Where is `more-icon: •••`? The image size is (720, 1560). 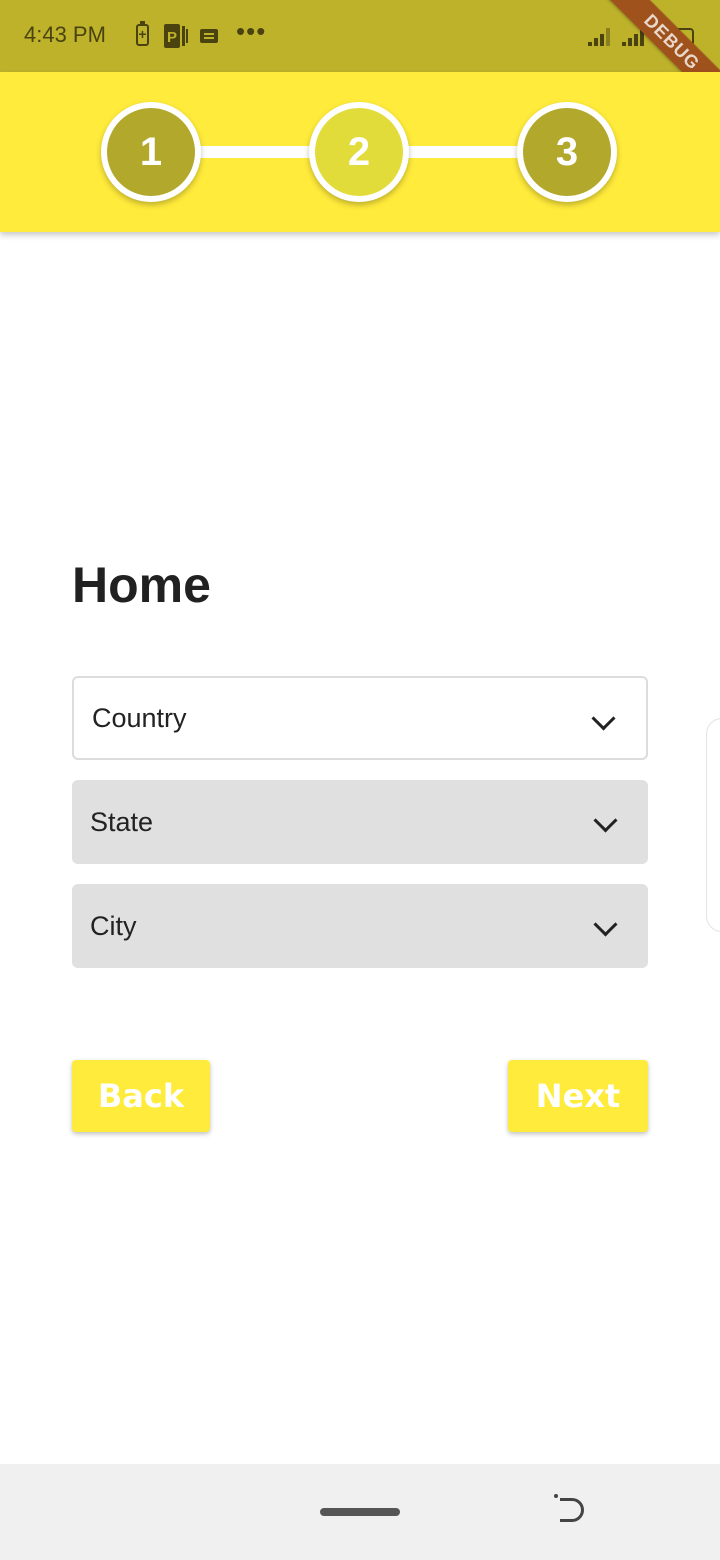 more-icon: ••• is located at coordinates (251, 31).